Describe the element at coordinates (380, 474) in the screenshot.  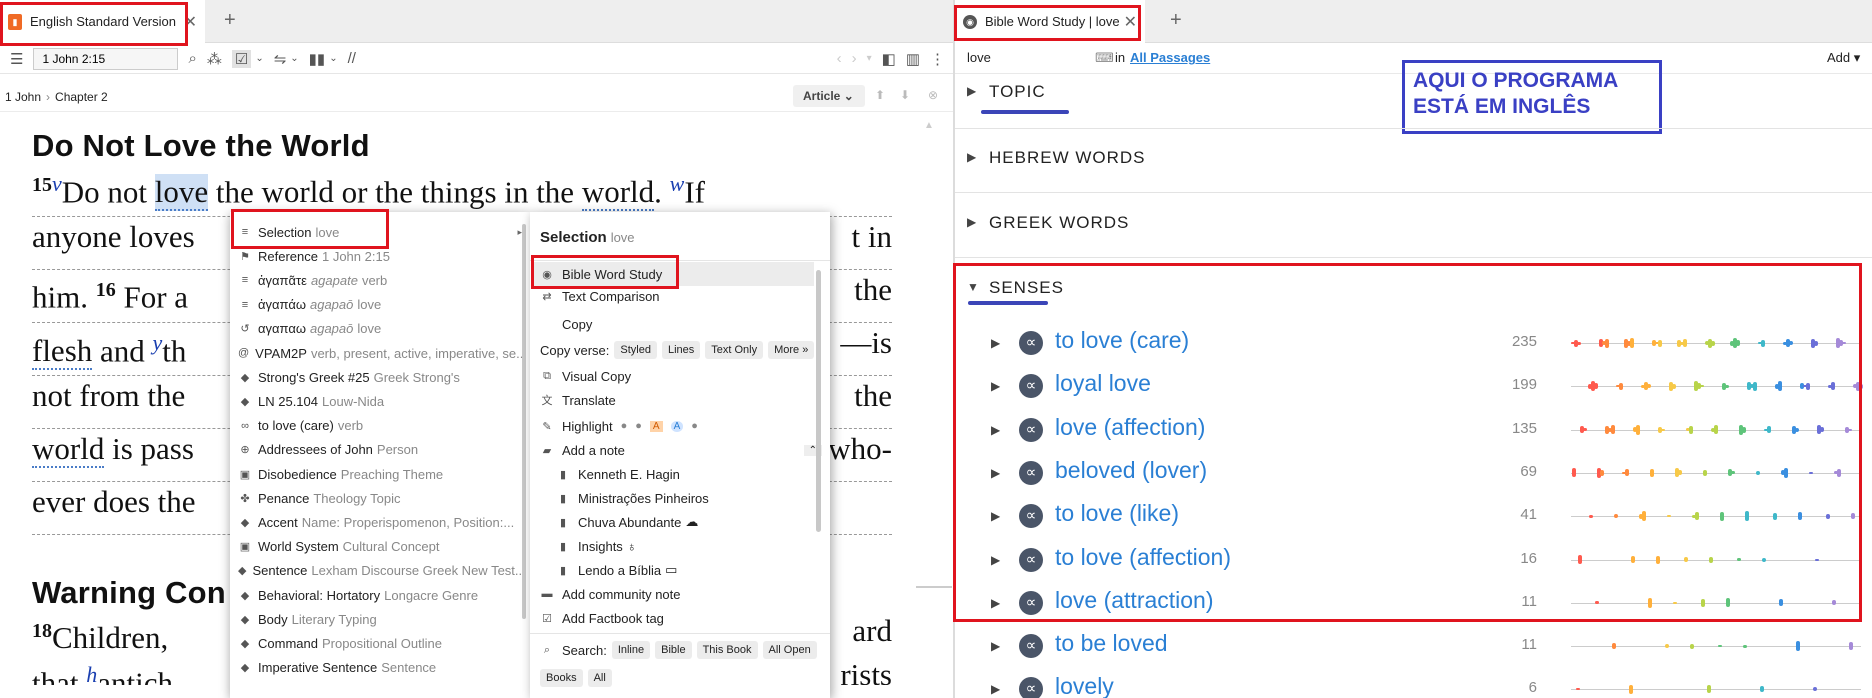
I see `menu-item: ▸▣DisobediencePreaching Theme` at that location.